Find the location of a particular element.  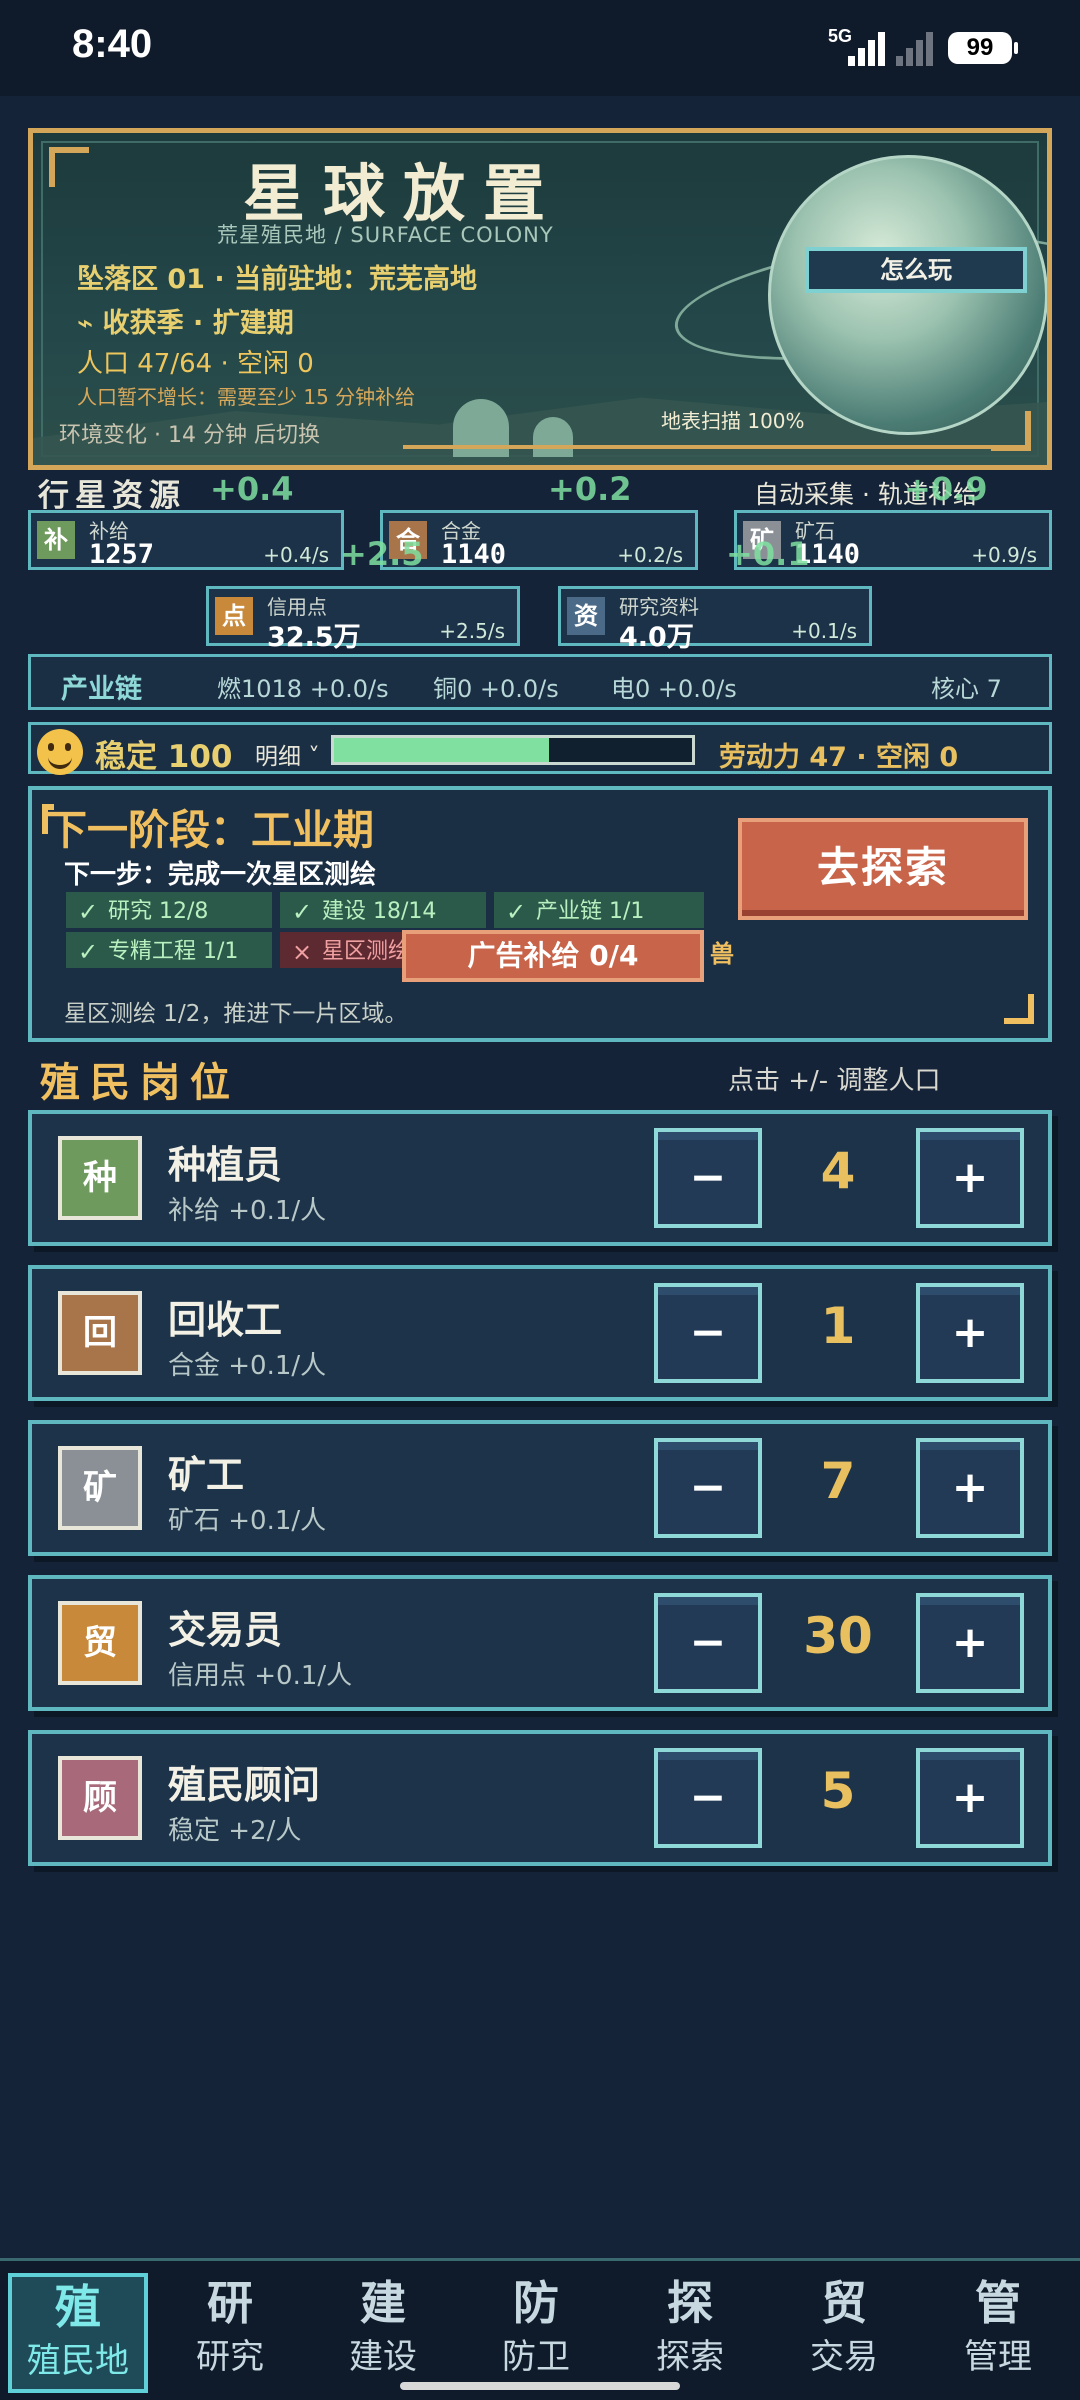

resource-alloy: 合 合金 1140 +0.2/s is located at coordinates (539, 540).